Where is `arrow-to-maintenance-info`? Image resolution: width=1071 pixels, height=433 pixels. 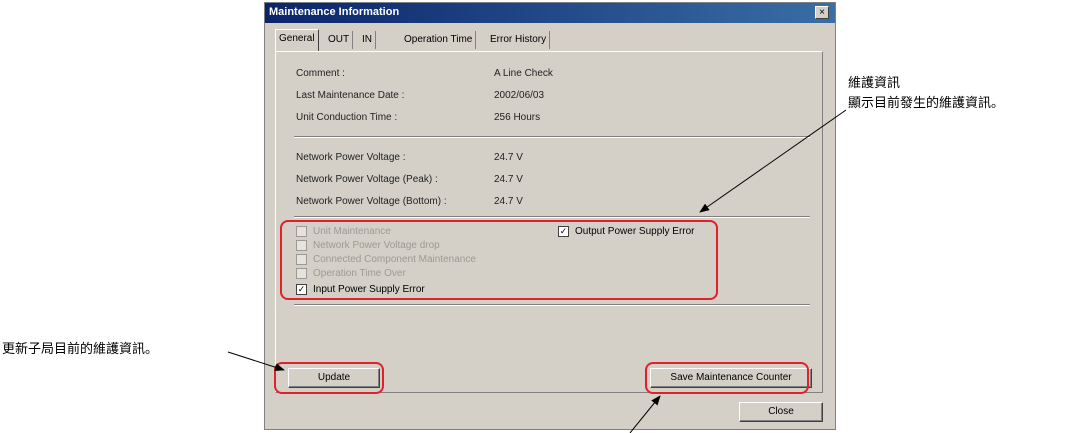
arrow-to-maintenance-info is located at coordinates (773, 161).